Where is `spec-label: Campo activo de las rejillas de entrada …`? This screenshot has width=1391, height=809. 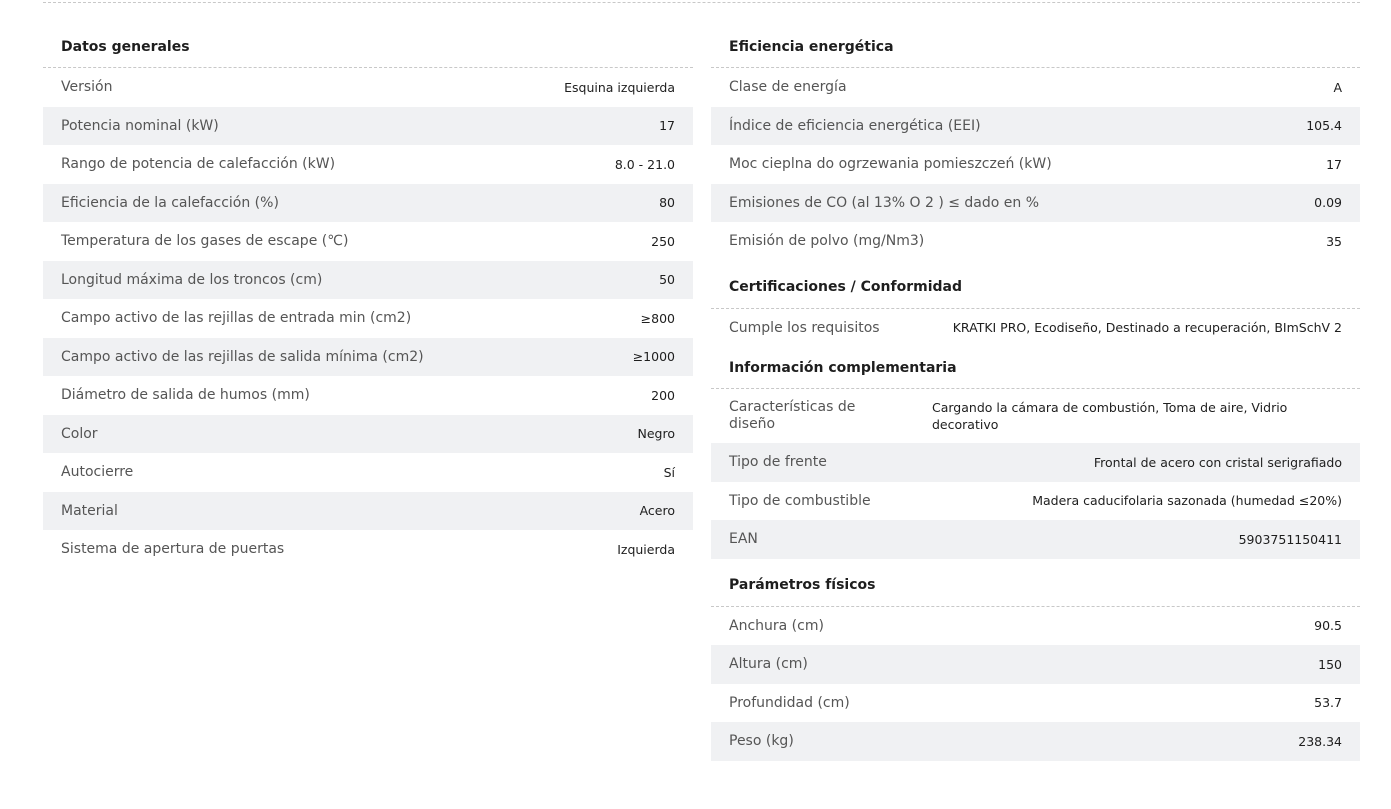
spec-label: Campo activo de las rejillas de entrada … is located at coordinates (236, 318).